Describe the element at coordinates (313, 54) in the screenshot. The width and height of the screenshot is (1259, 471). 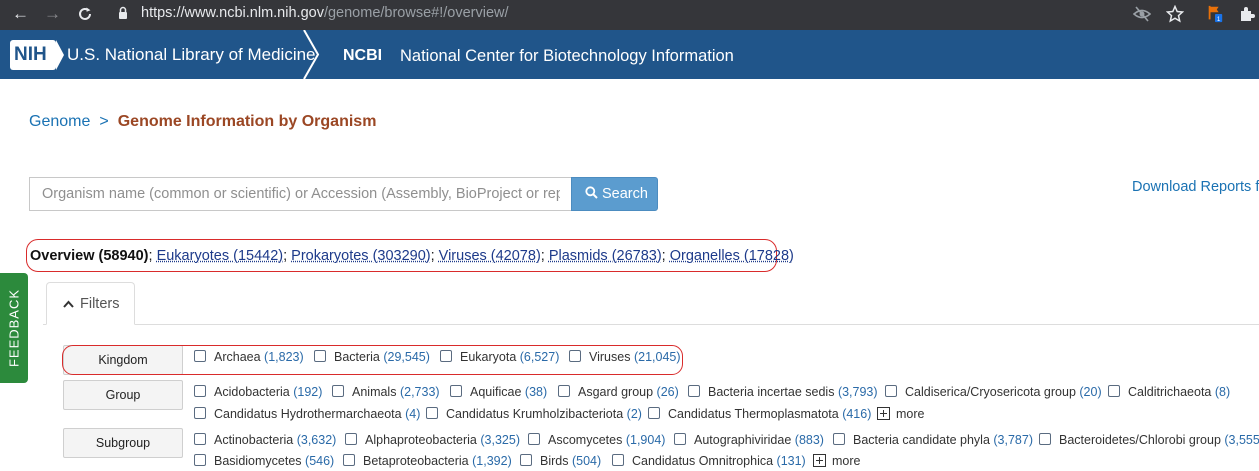
I see `banner-divider` at that location.